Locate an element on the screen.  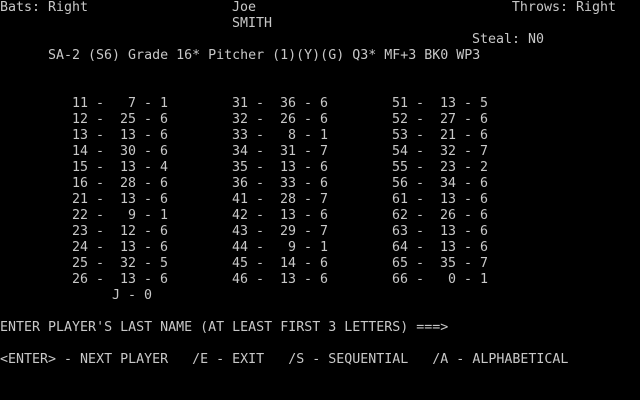
j-result: J - 0 is located at coordinates (132, 295).